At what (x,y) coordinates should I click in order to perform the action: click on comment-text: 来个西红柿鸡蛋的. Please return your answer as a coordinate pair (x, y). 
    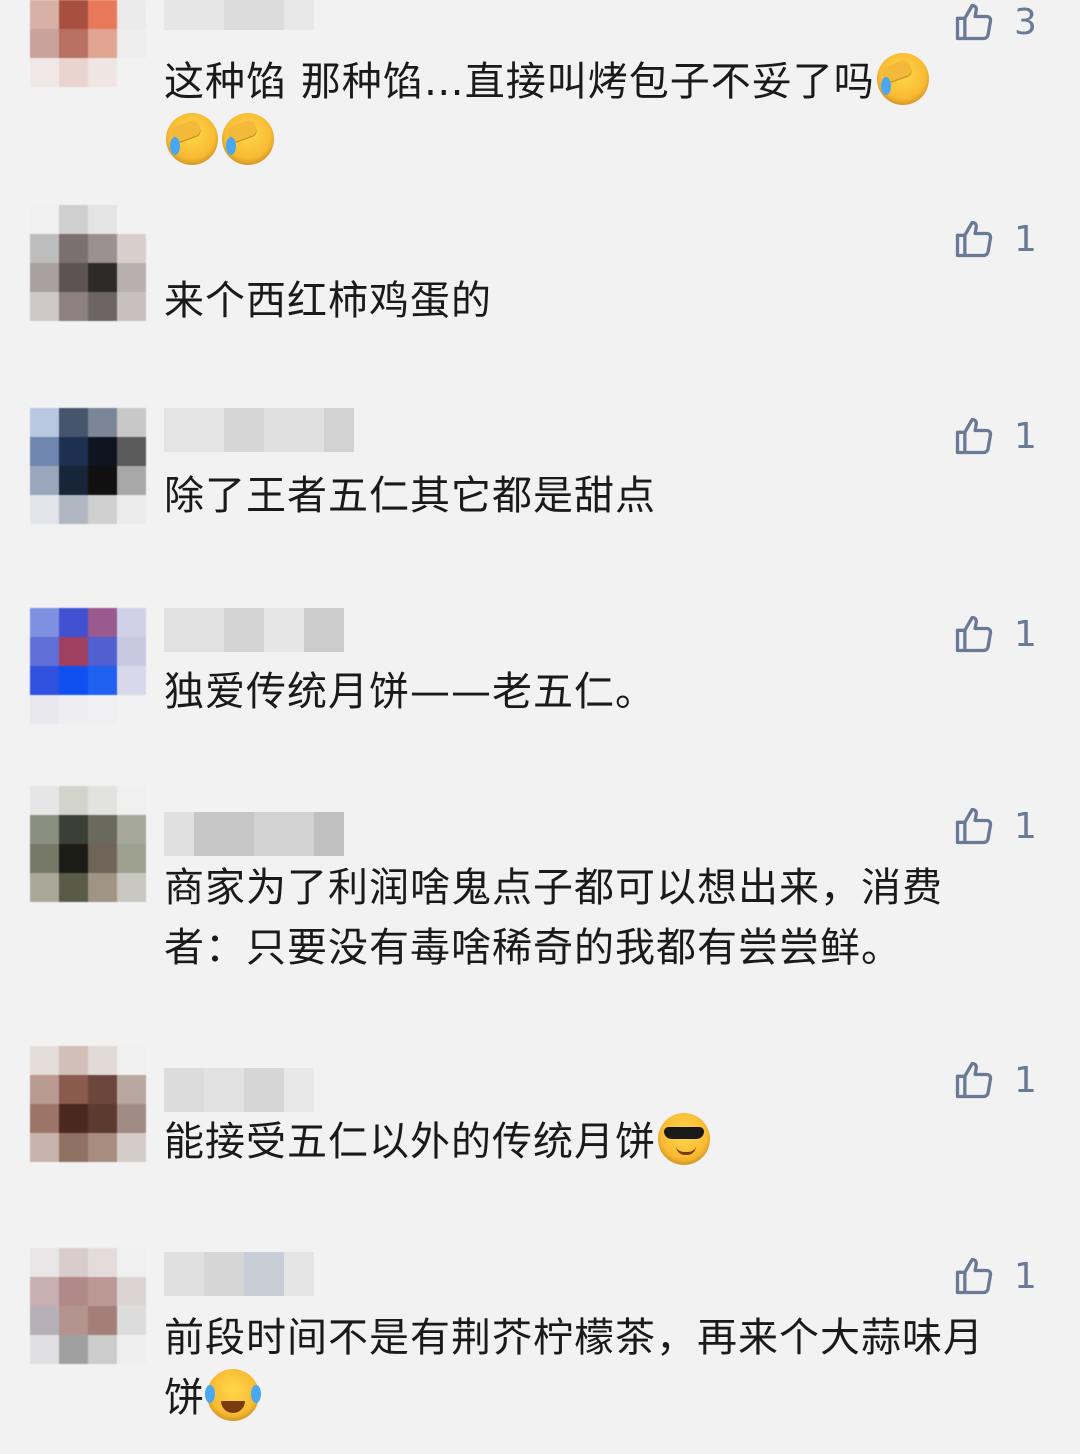
    Looking at the image, I should click on (328, 301).